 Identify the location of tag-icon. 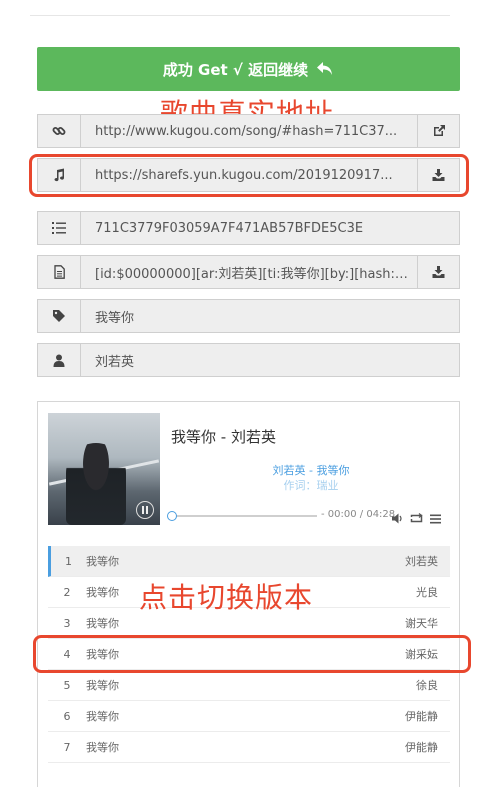
(59, 316).